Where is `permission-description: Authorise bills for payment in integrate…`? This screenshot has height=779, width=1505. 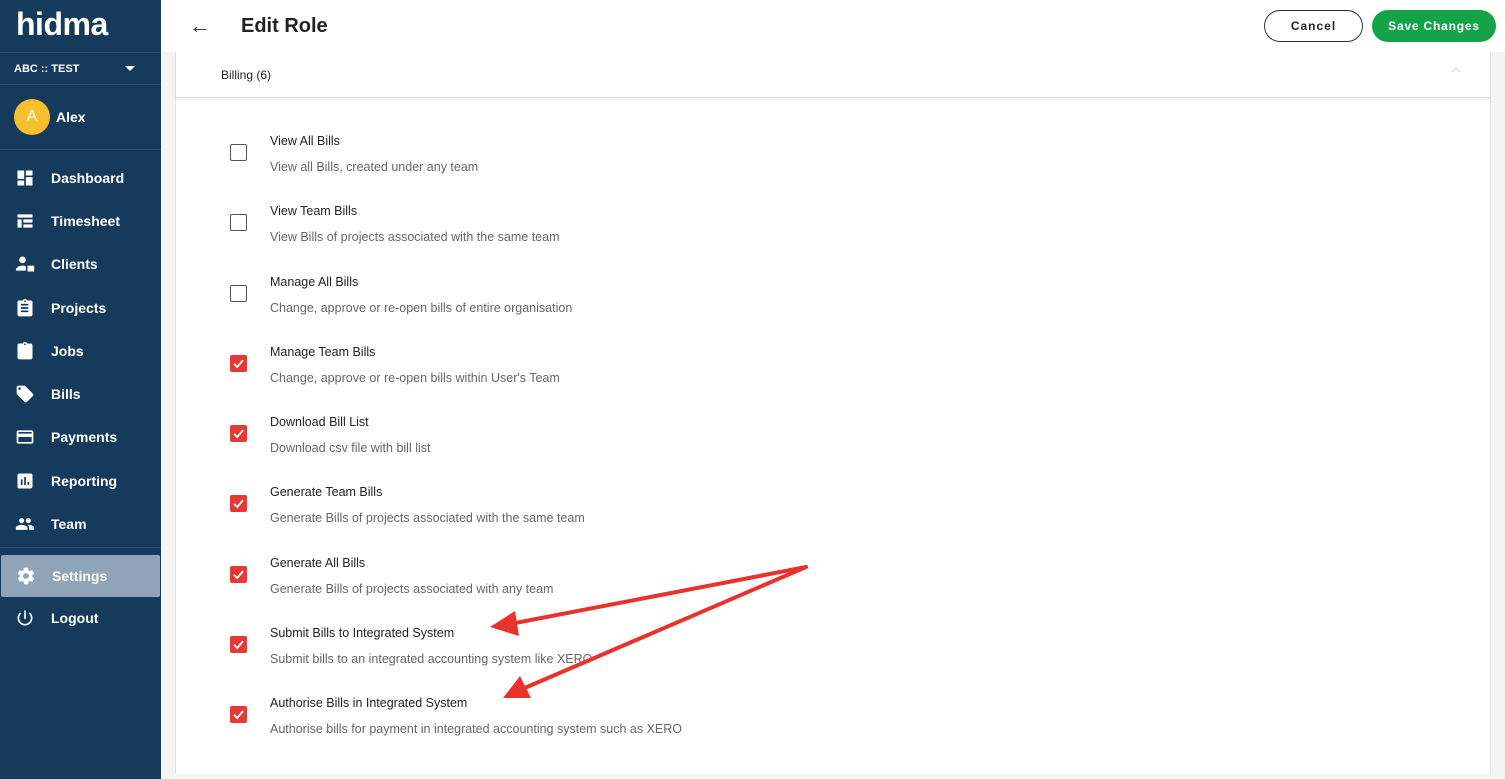
permission-description: Authorise bills for payment in integrate… is located at coordinates (476, 729).